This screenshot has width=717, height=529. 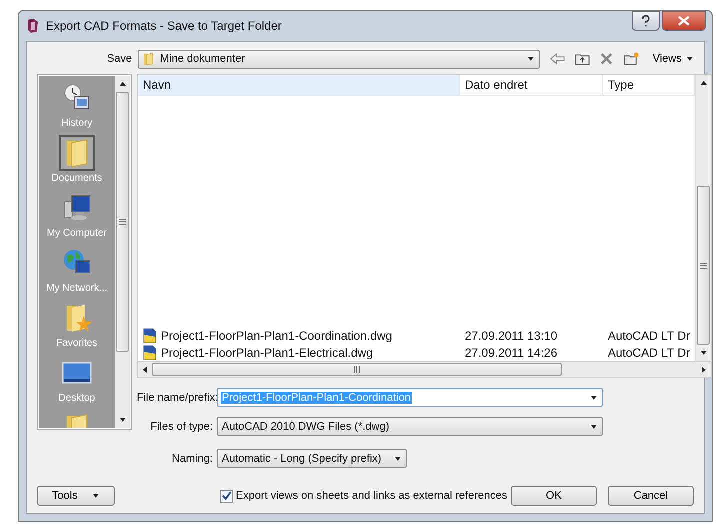 What do you see at coordinates (226, 496) in the screenshot?
I see `checkbox` at bounding box center [226, 496].